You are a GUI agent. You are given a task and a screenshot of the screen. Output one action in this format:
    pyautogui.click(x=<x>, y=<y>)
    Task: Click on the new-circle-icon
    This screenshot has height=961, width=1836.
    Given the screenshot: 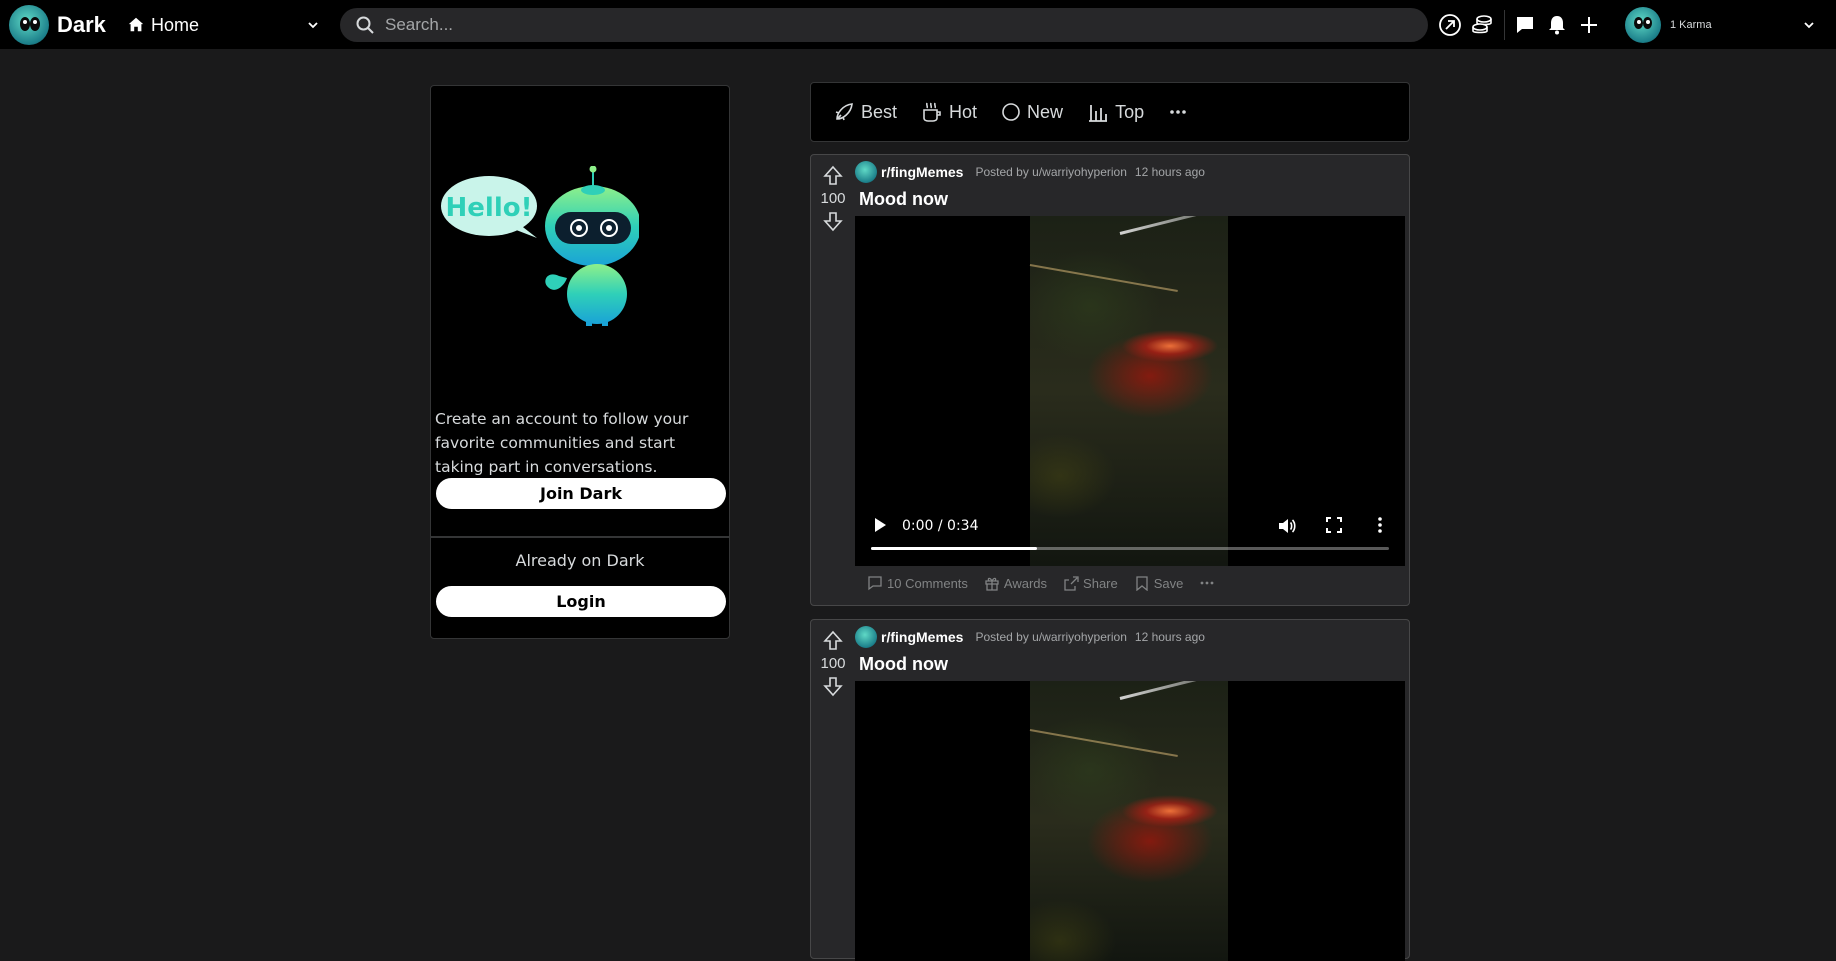 What is the action you would take?
    pyautogui.click(x=1011, y=112)
    